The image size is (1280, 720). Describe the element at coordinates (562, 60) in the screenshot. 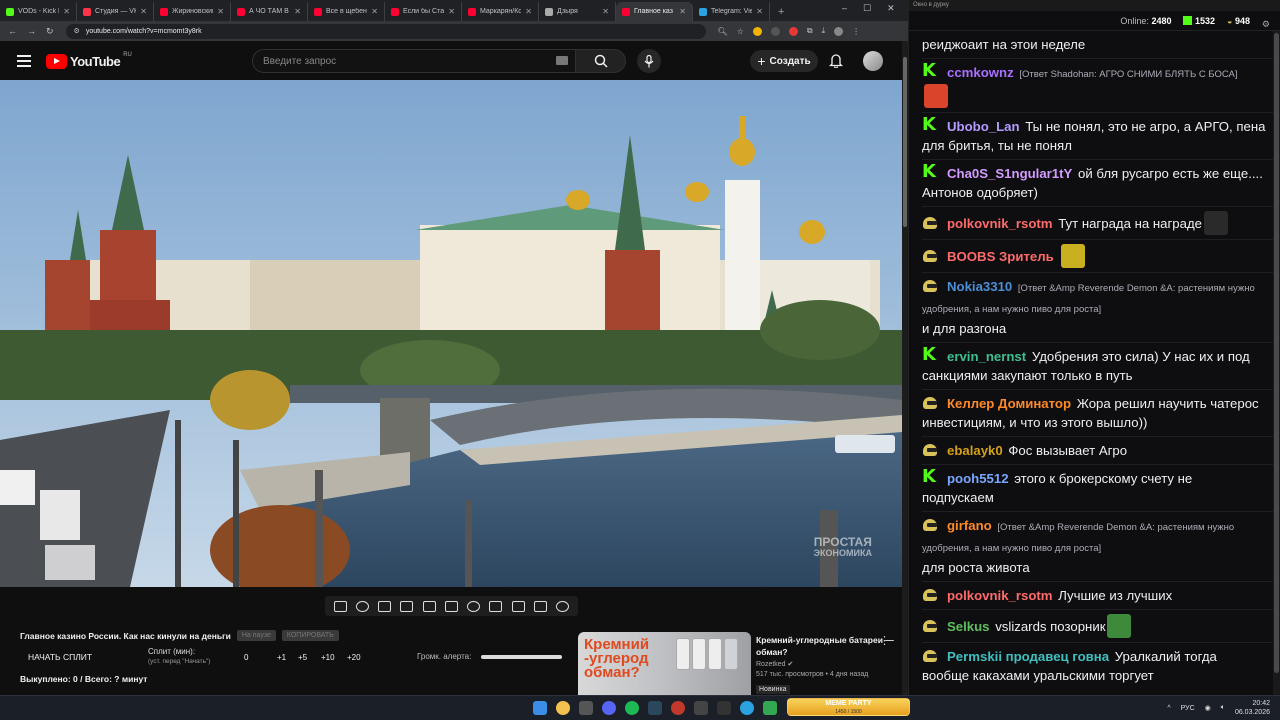

I see `keyboard-icon` at that location.